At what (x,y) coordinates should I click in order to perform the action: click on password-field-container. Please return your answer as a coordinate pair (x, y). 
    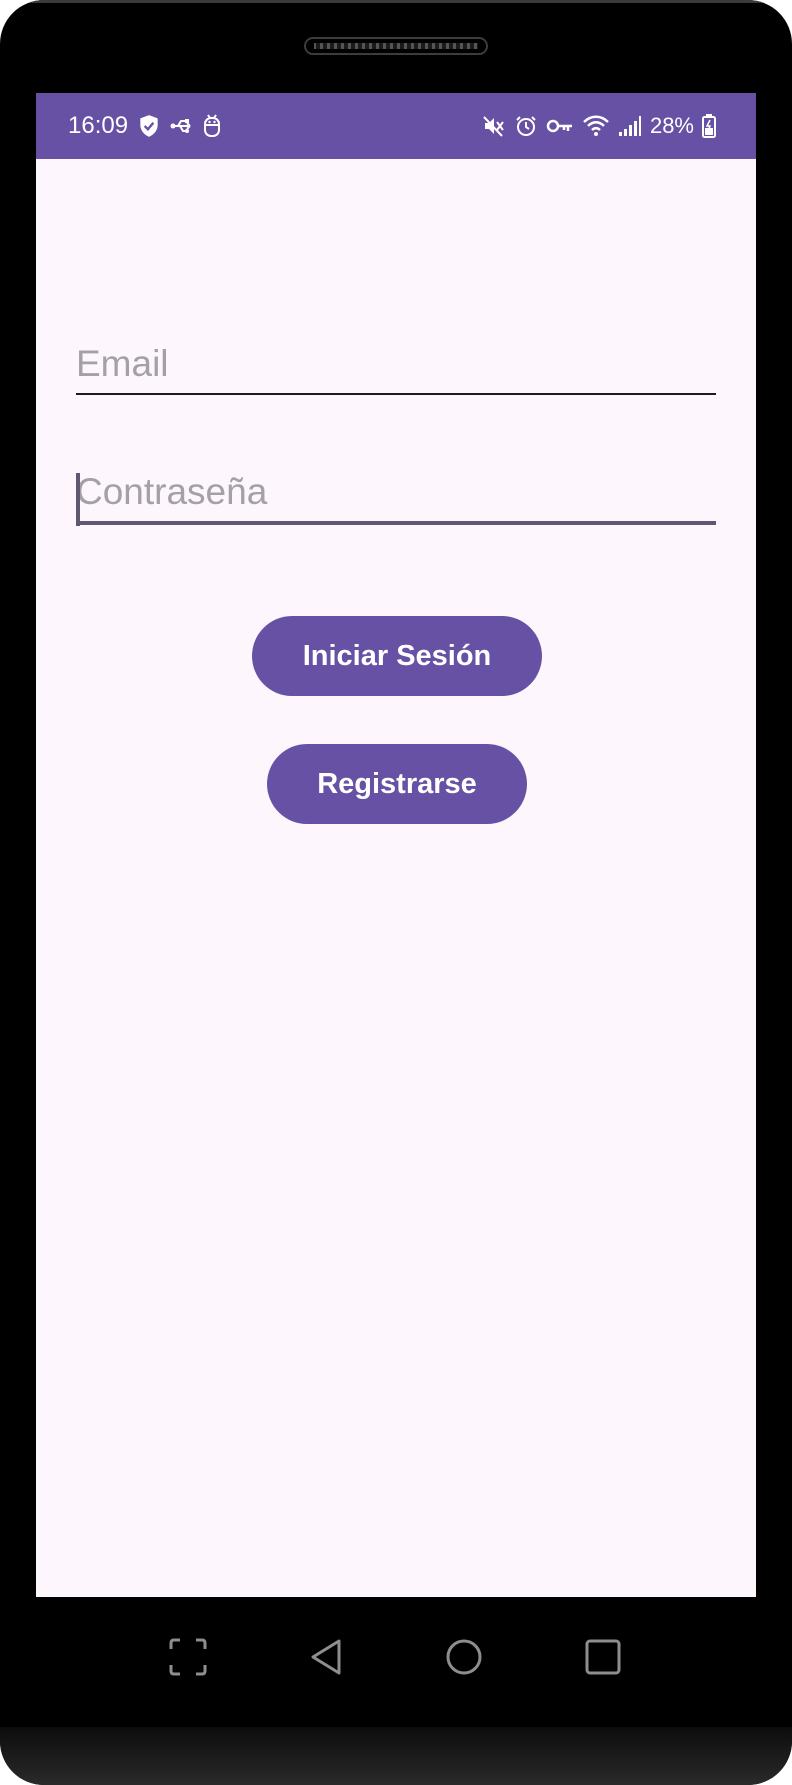
    Looking at the image, I should click on (396, 498).